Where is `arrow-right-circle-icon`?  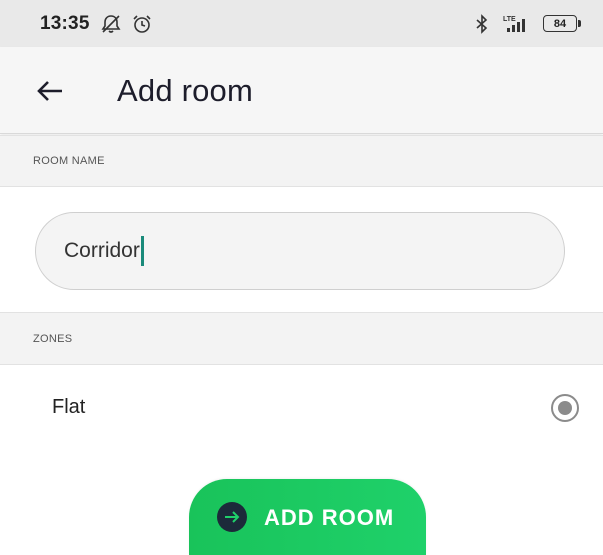
arrow-right-circle-icon is located at coordinates (232, 517).